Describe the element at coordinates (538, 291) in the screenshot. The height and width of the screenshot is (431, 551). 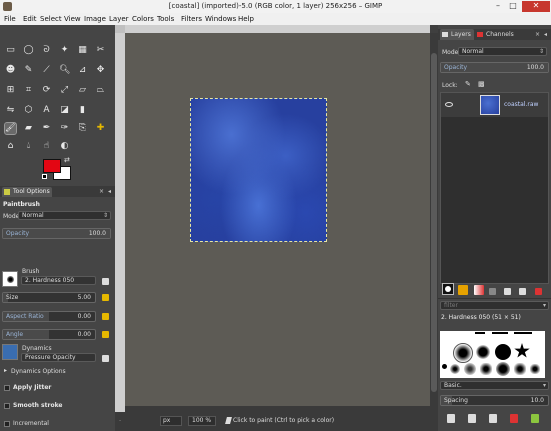
I see `delete-layer-icon` at that location.